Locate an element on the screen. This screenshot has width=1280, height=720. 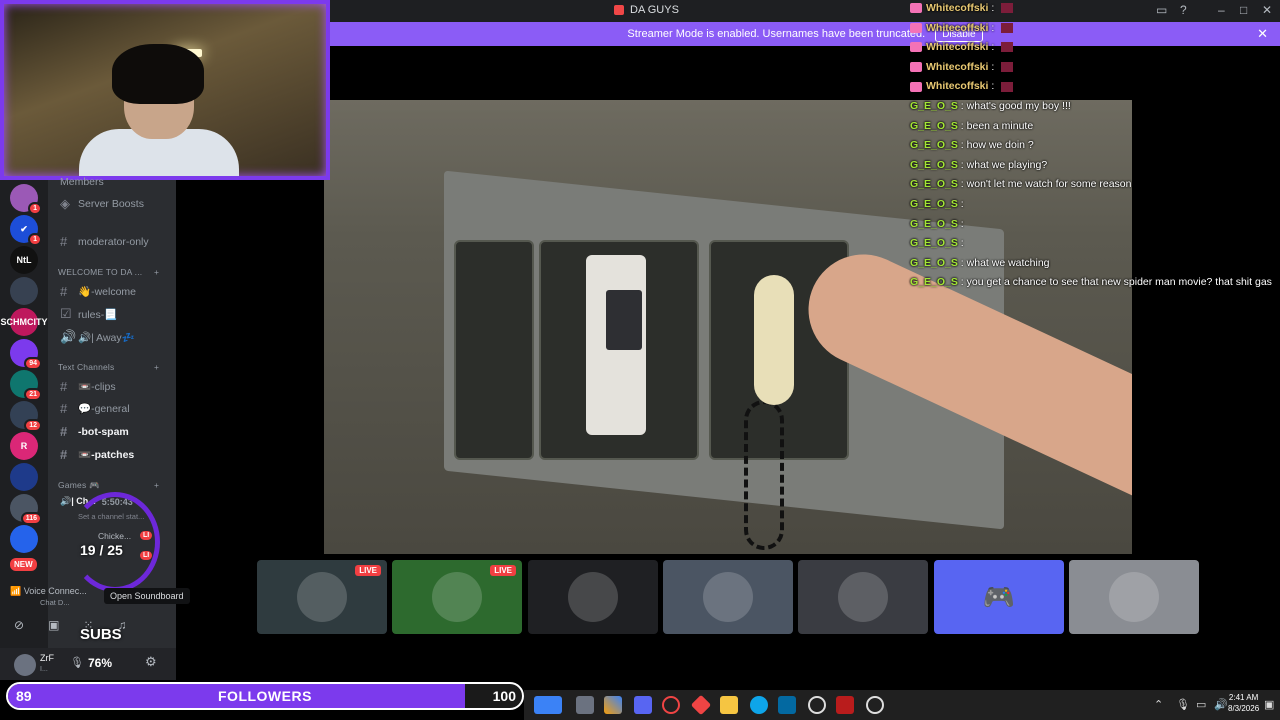
signal-icon: 📶 is located at coordinates (16, 591).